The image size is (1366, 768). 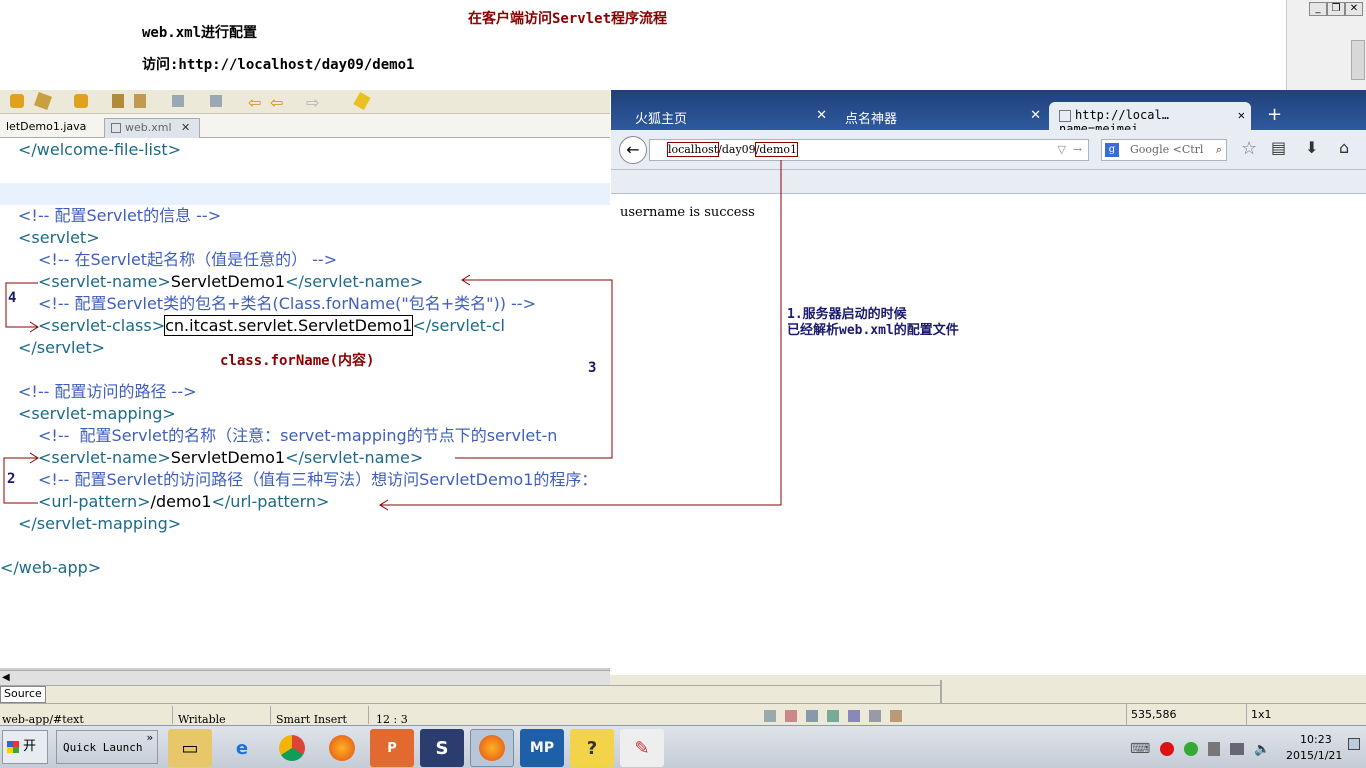 I want to click on firefox-active-icon, so click(x=492, y=748).